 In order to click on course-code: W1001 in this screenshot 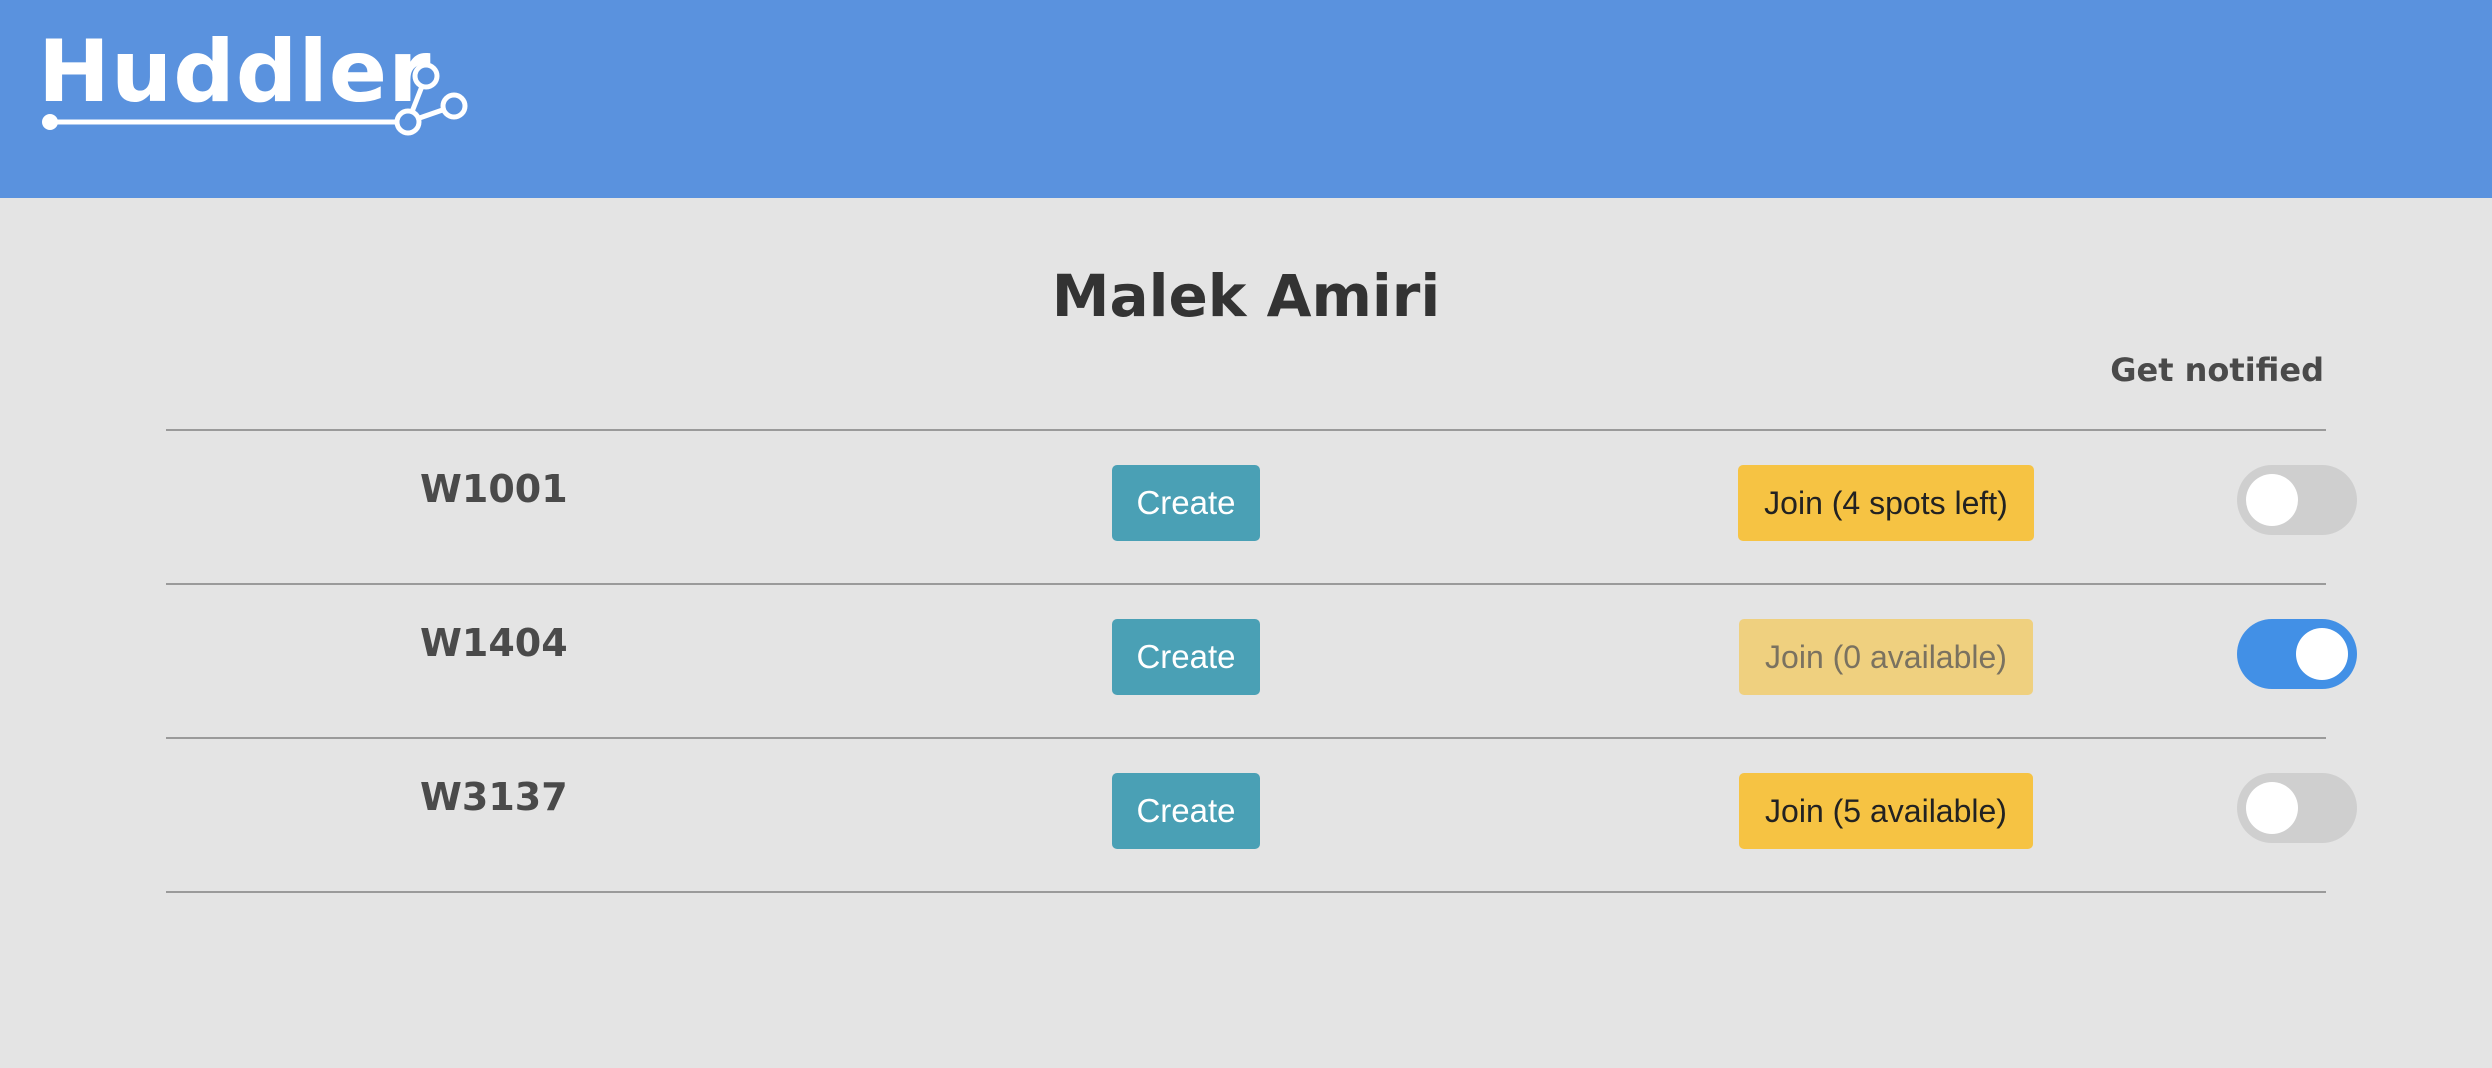, I will do `click(494, 489)`.